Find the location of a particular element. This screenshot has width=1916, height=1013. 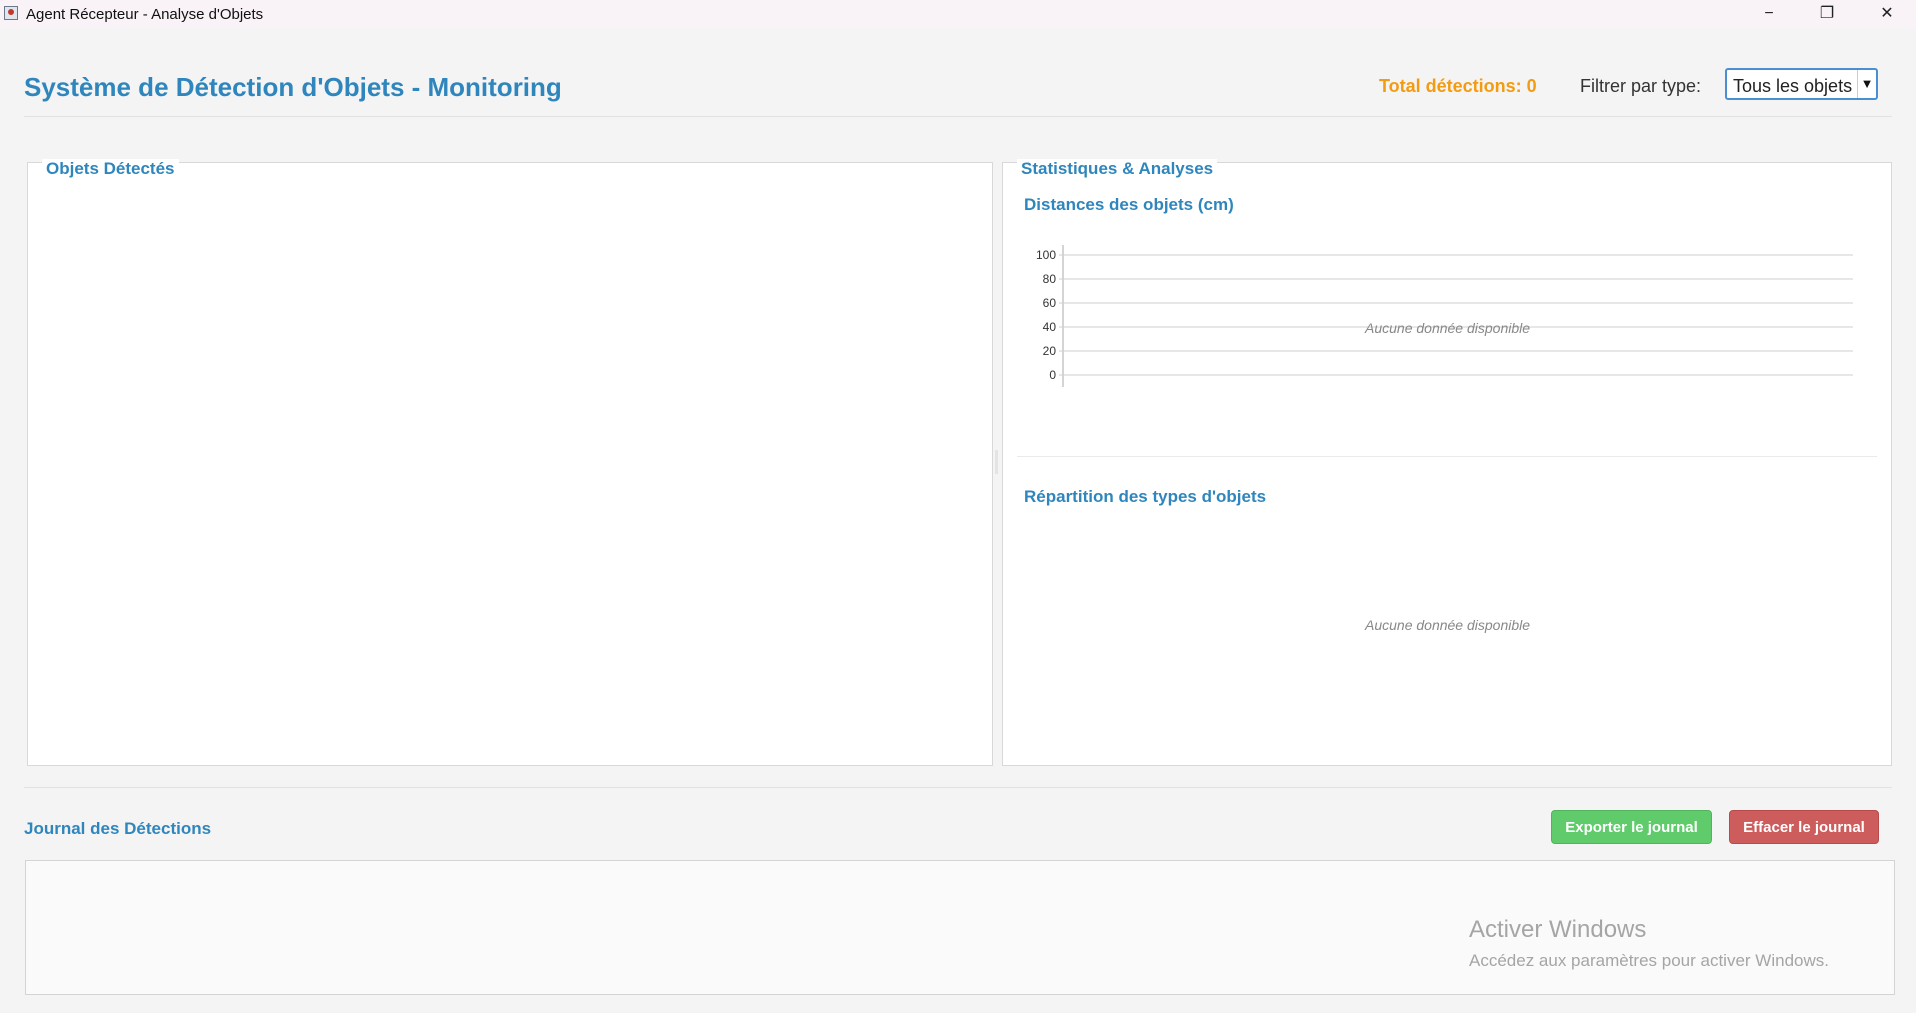

java-app-icon is located at coordinates (11, 13).